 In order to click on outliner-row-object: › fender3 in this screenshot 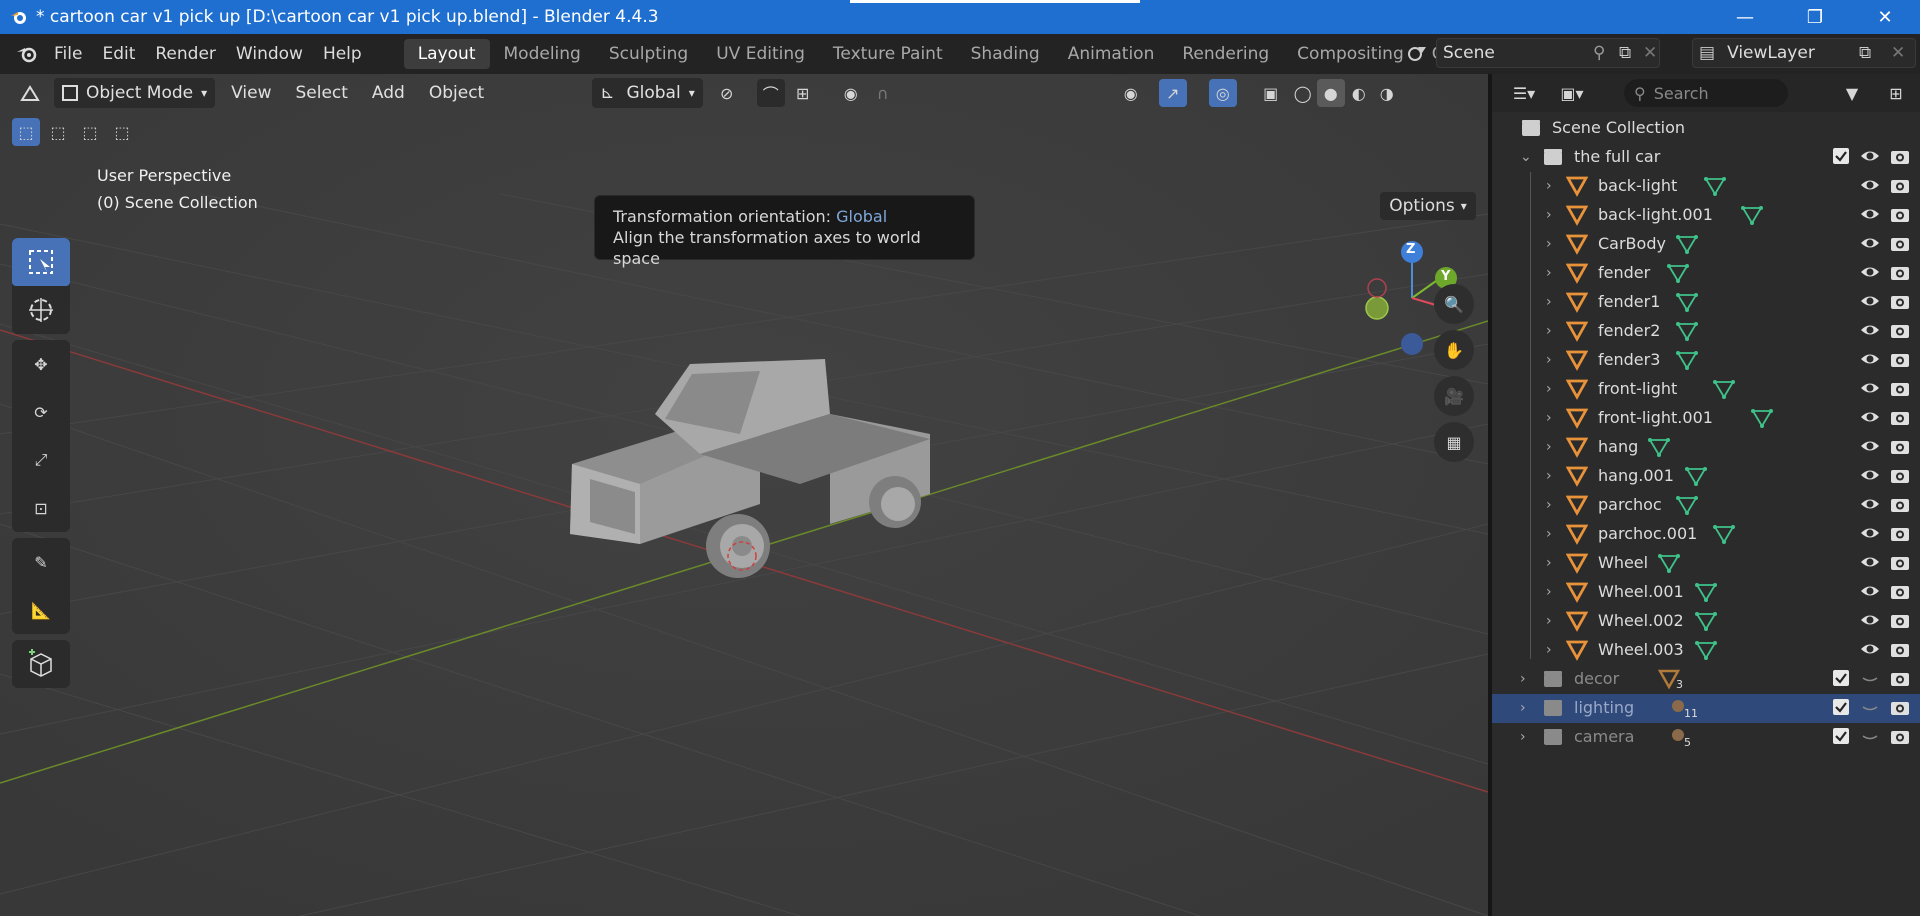, I will do `click(1706, 360)`.